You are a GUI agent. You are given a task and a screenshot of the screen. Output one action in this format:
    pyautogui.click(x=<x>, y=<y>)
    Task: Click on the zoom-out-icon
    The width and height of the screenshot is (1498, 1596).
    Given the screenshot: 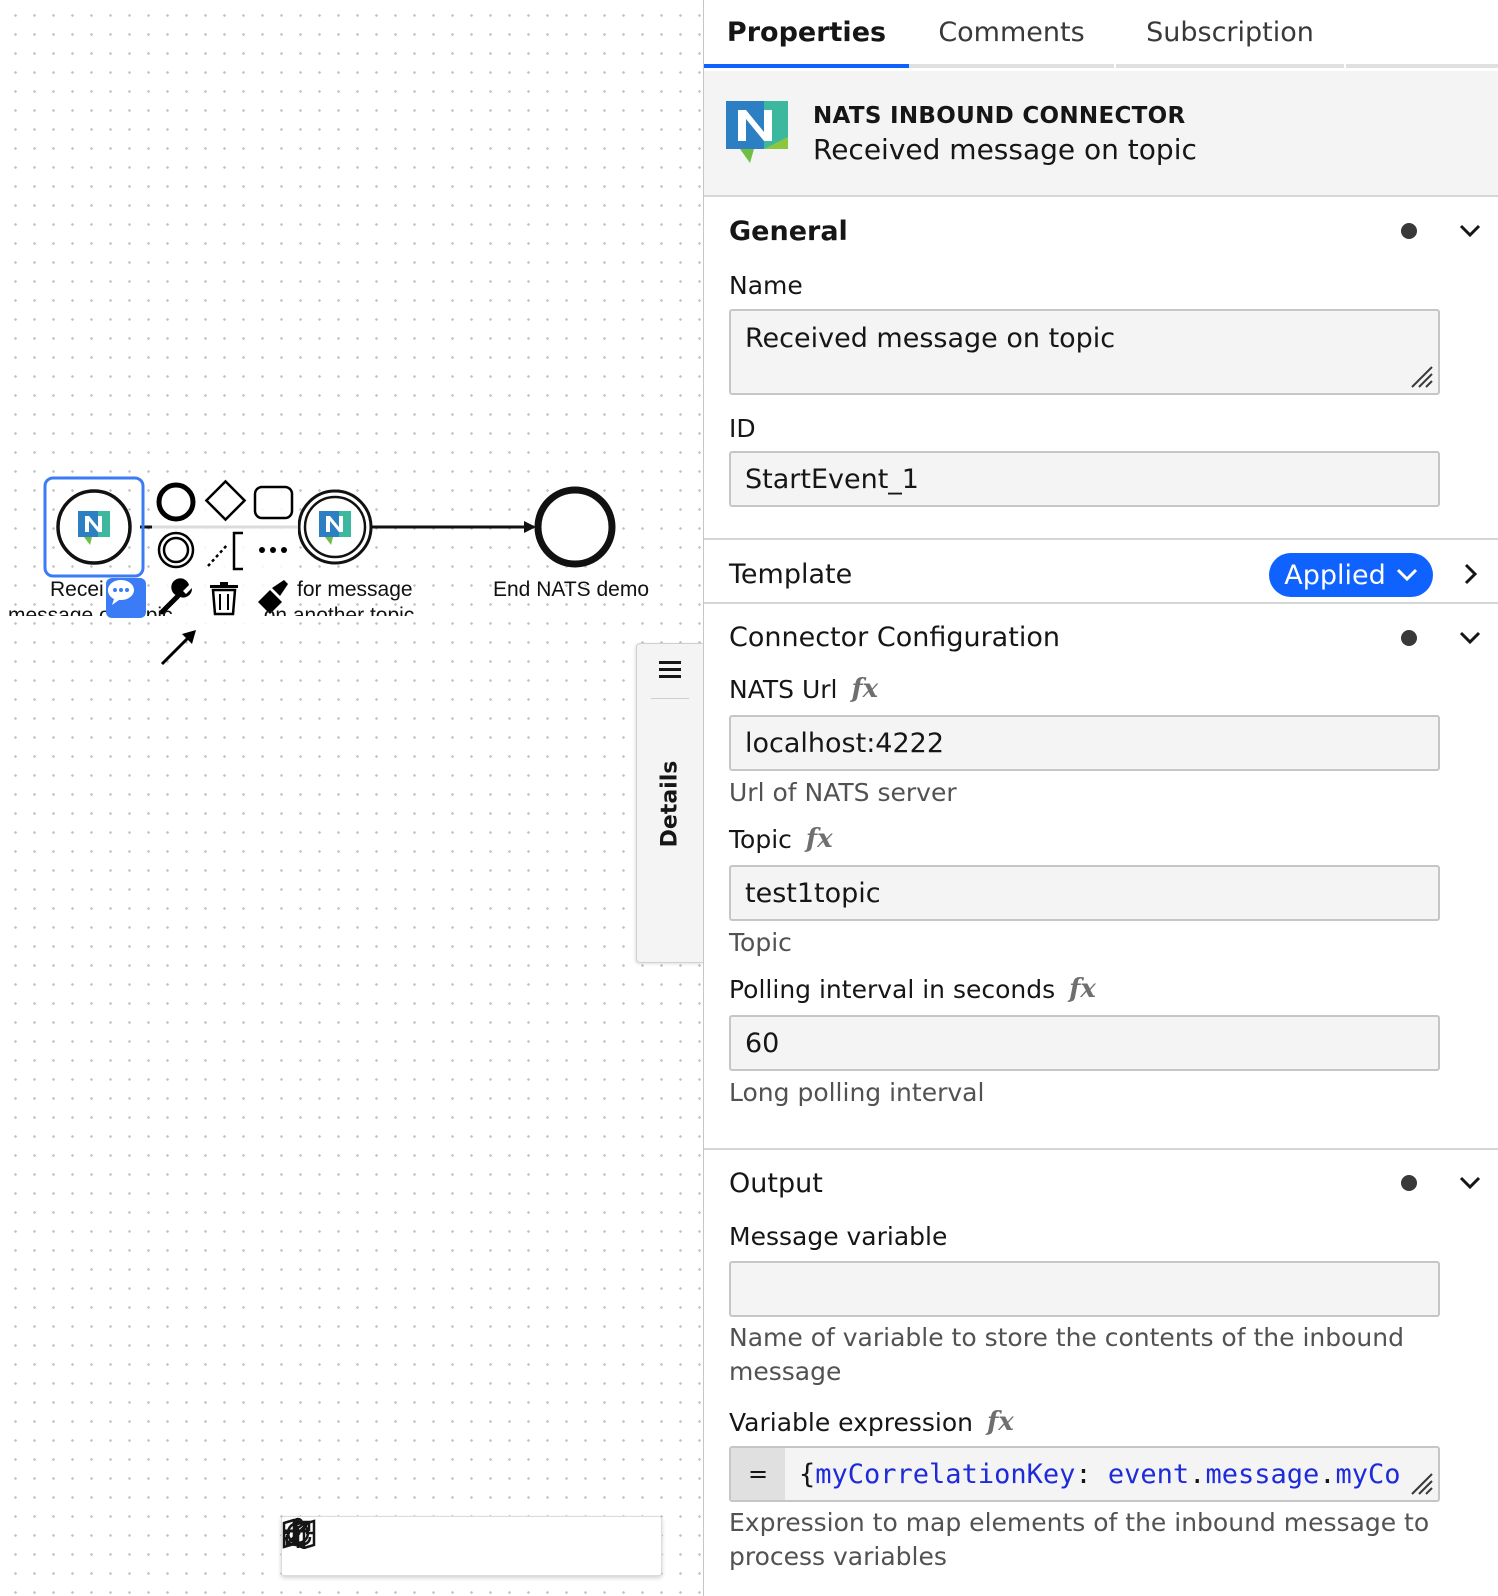 What is the action you would take?
    pyautogui.click(x=433, y=1546)
    